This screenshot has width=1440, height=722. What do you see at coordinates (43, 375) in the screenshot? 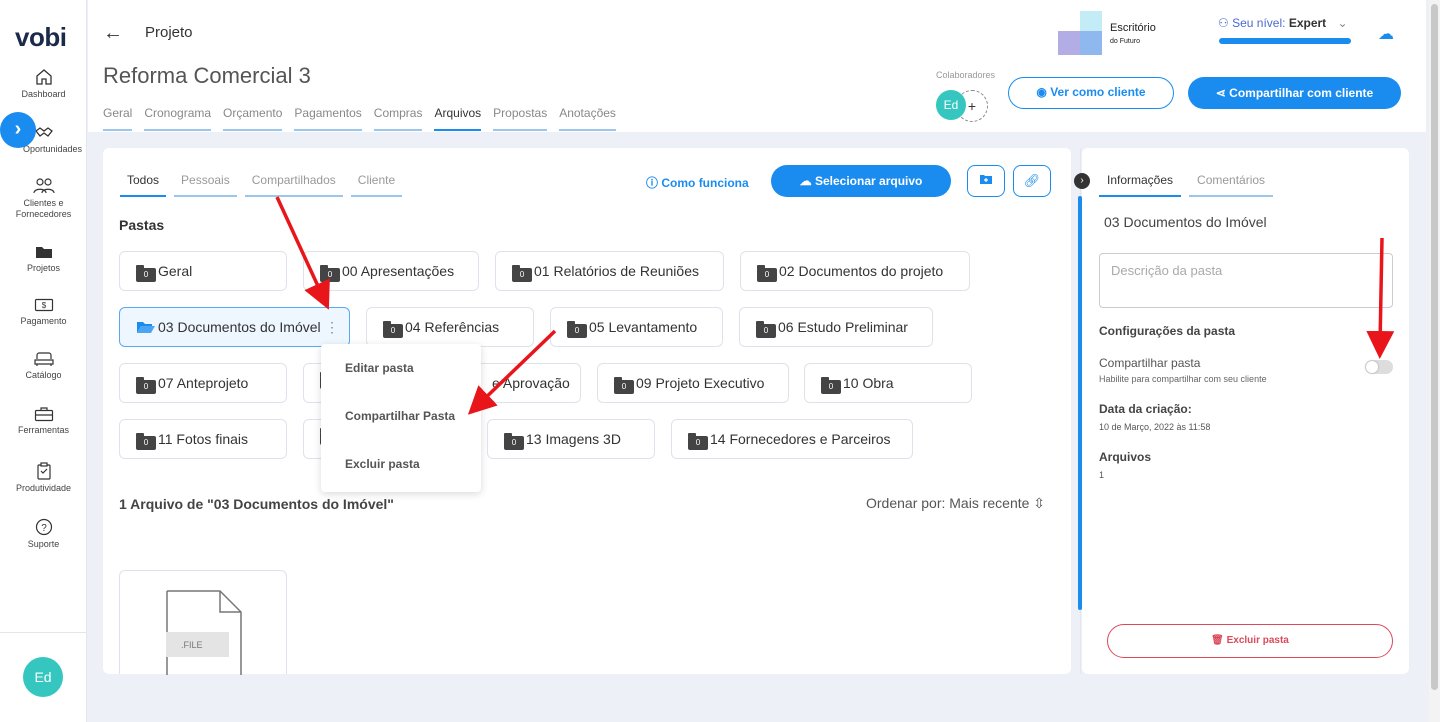
I see `sidebar-item-label: Catálogo` at bounding box center [43, 375].